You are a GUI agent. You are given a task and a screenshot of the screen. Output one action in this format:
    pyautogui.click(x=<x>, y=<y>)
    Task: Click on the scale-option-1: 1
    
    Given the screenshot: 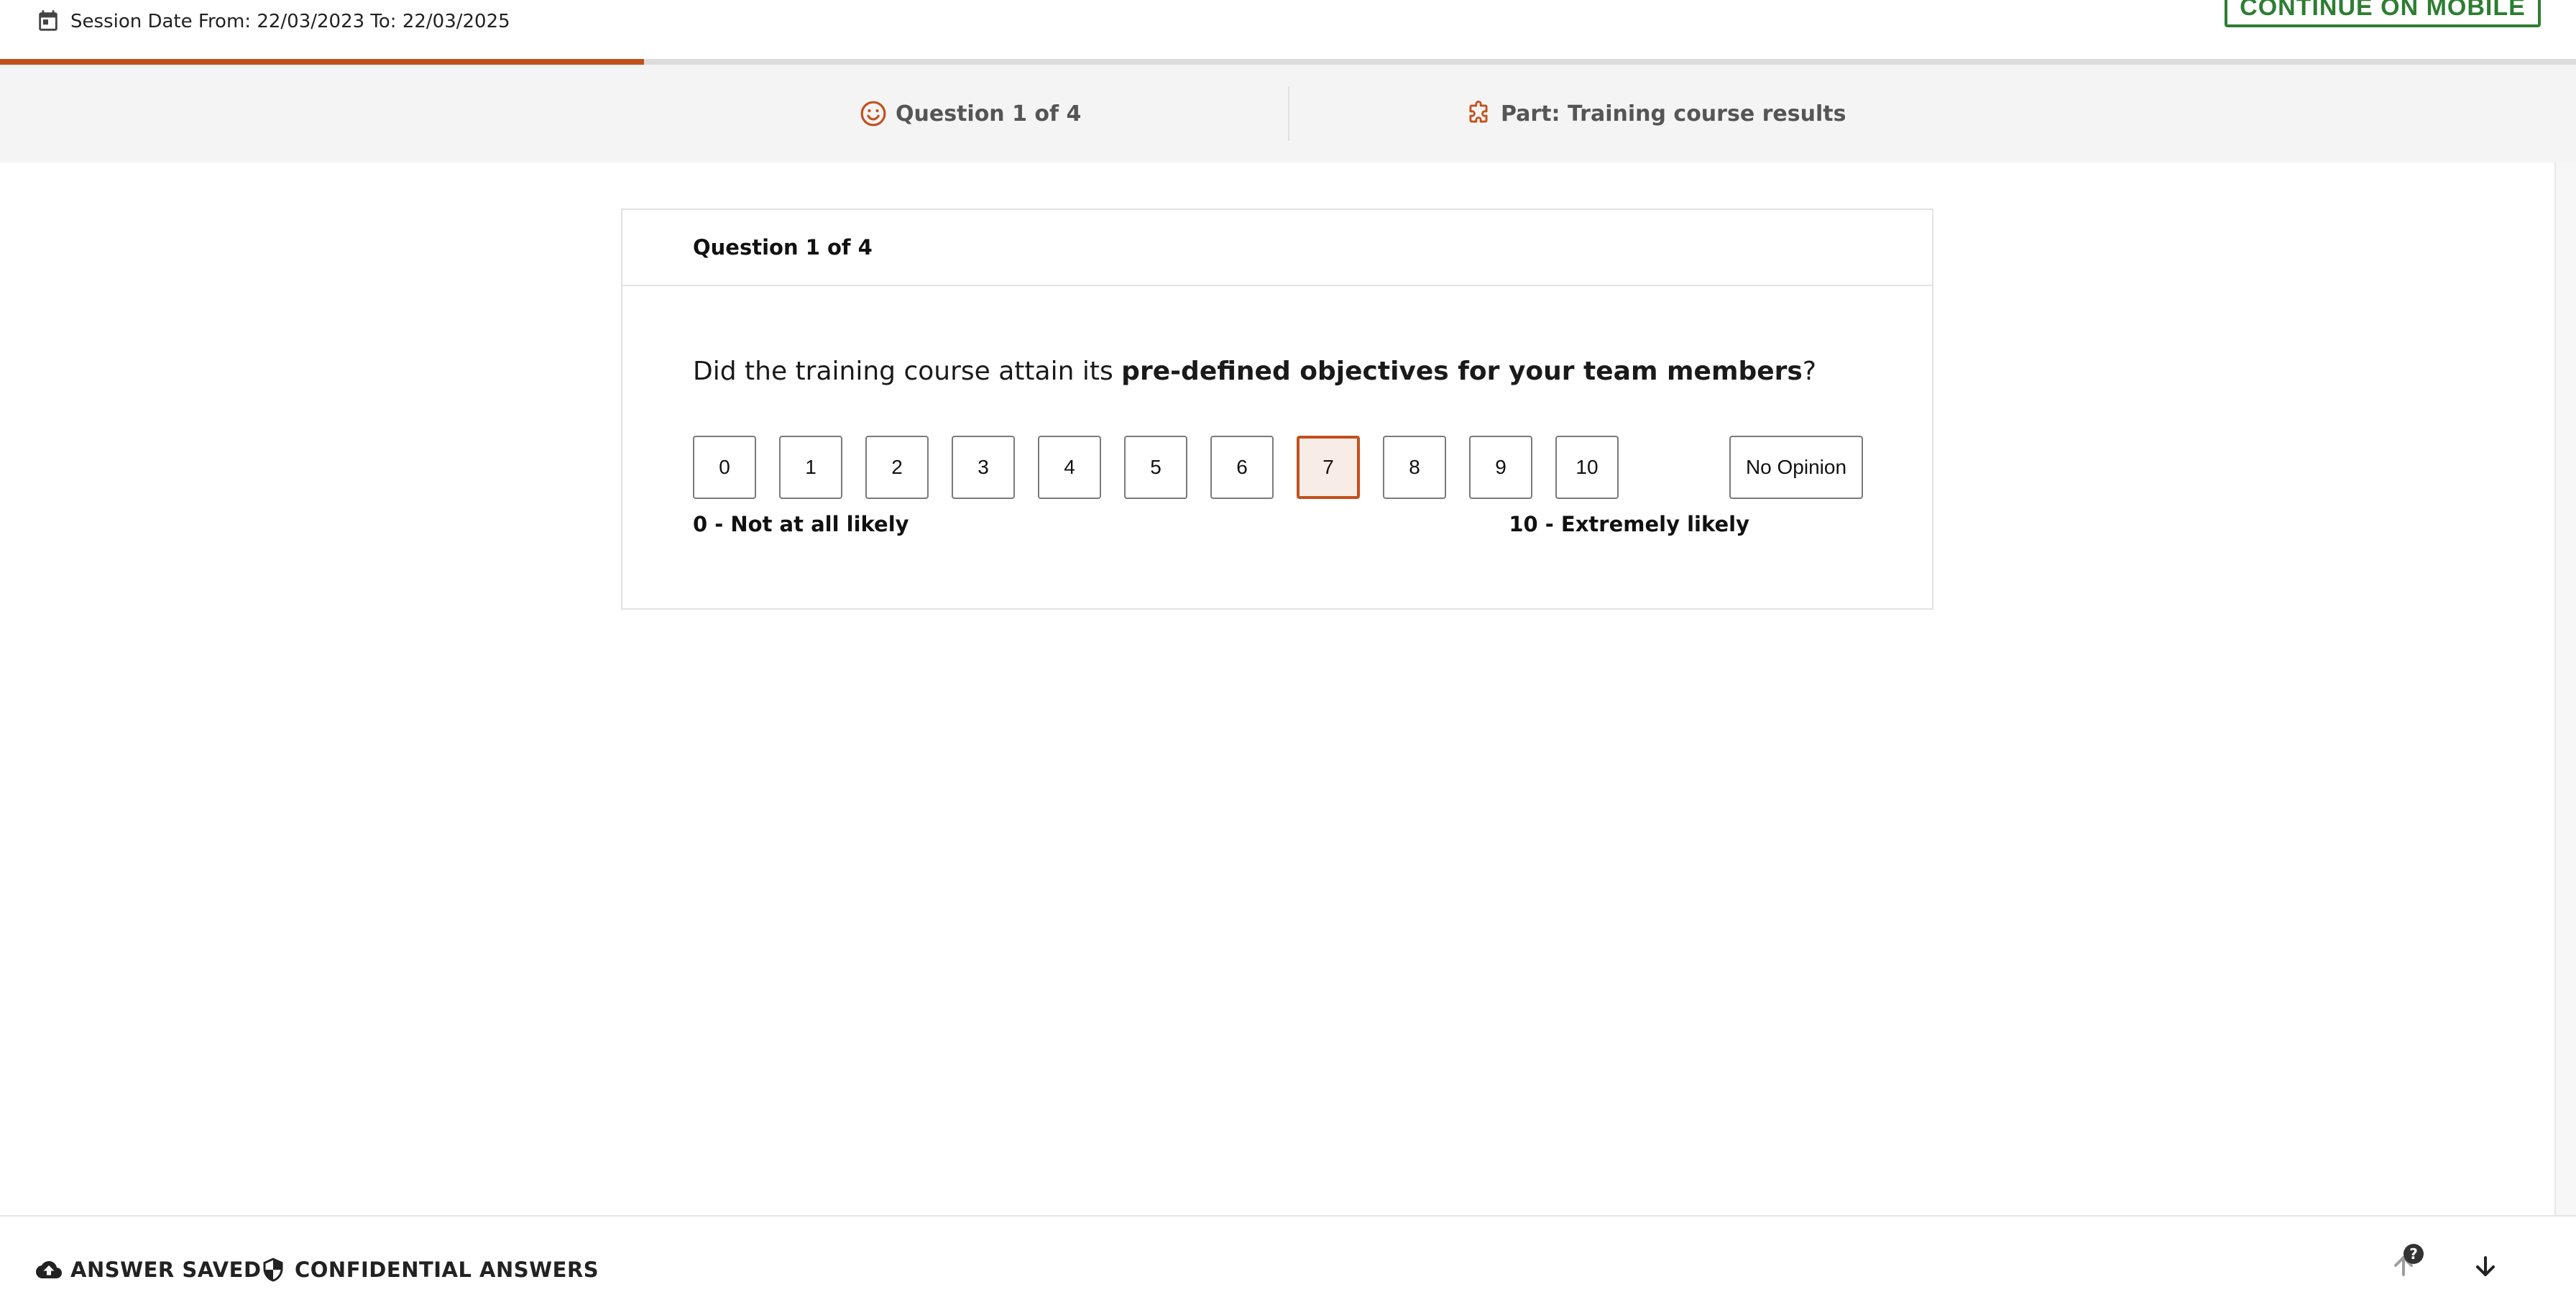 What is the action you would take?
    pyautogui.click(x=810, y=467)
    